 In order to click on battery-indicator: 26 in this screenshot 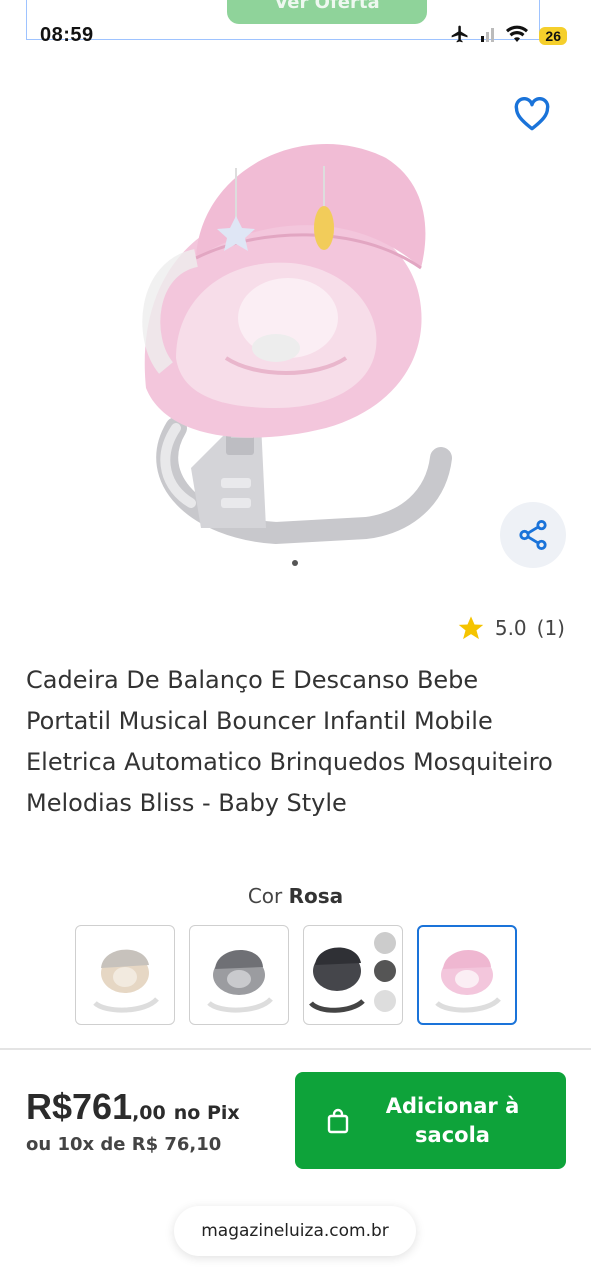, I will do `click(553, 36)`.